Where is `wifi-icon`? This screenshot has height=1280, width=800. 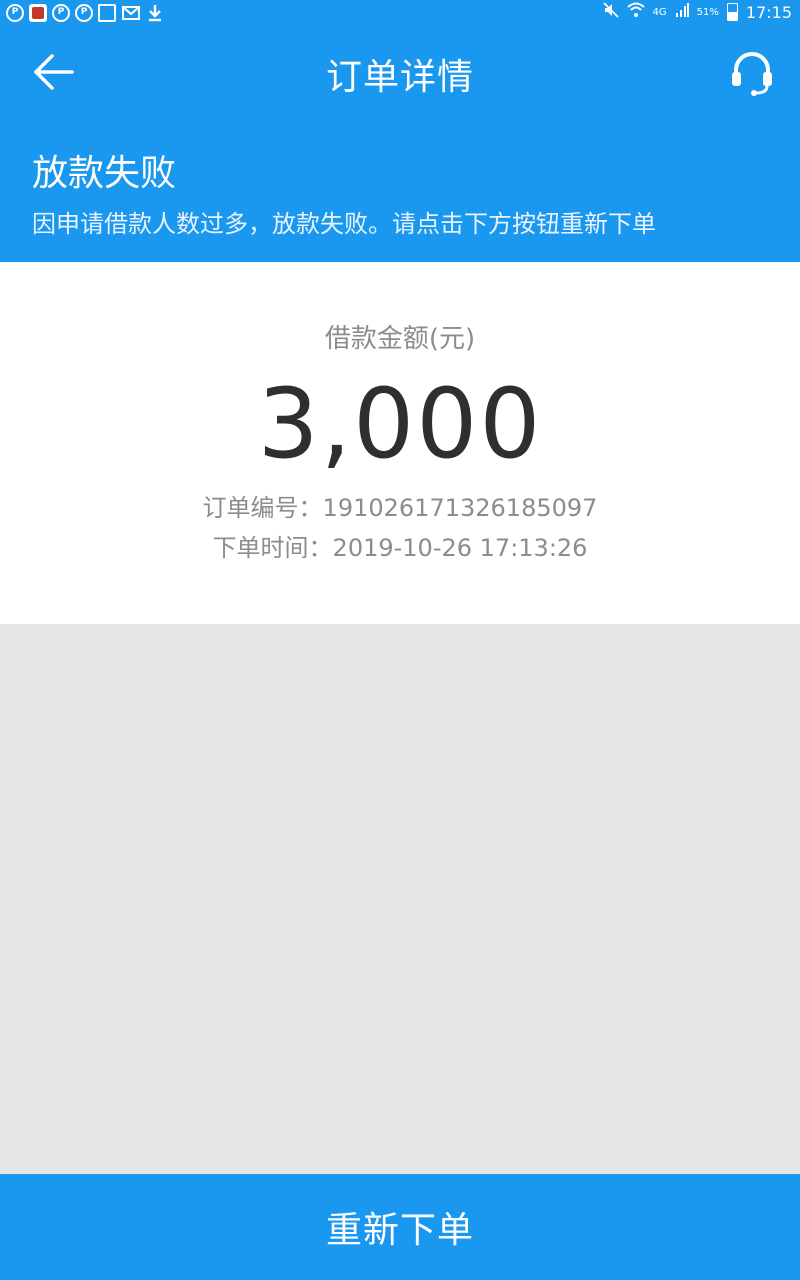 wifi-icon is located at coordinates (635, 12).